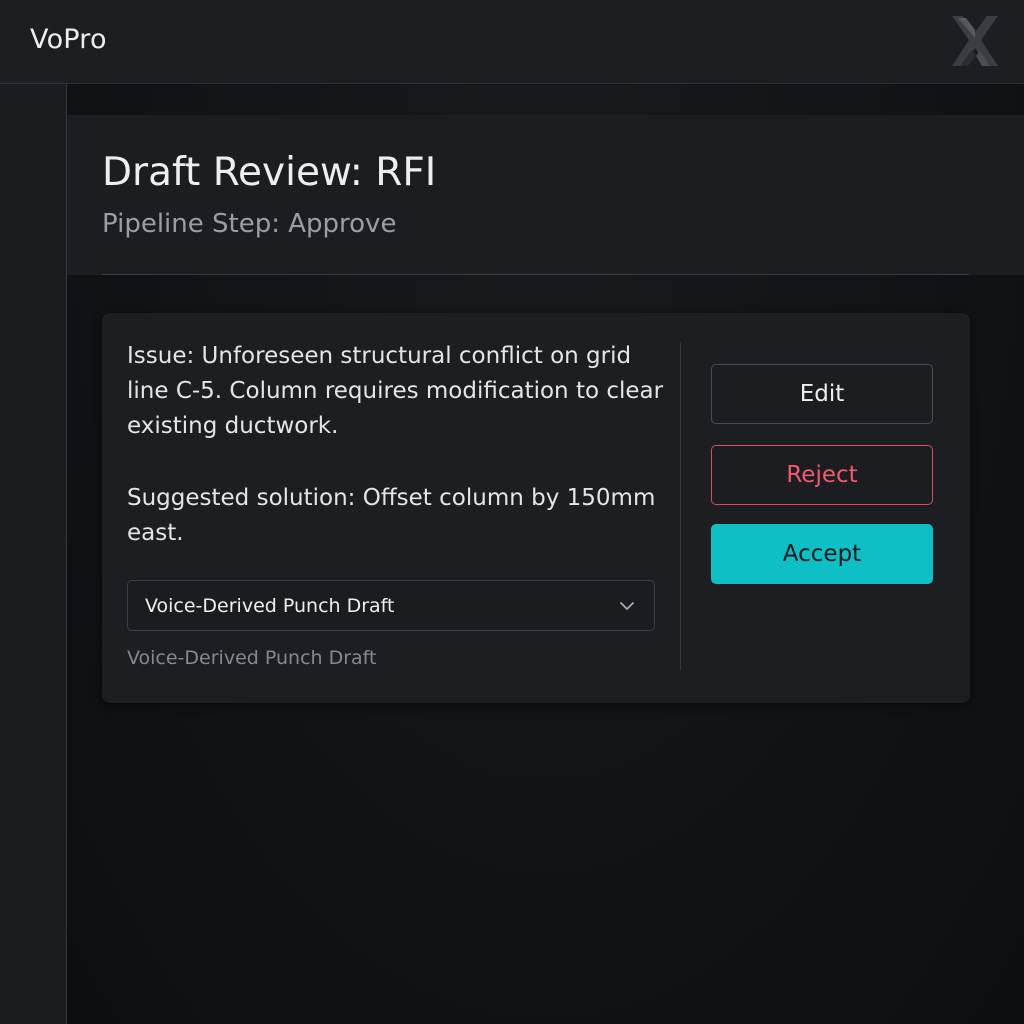 This screenshot has height=1024, width=1024. I want to click on edit-button: Edit, so click(822, 394).